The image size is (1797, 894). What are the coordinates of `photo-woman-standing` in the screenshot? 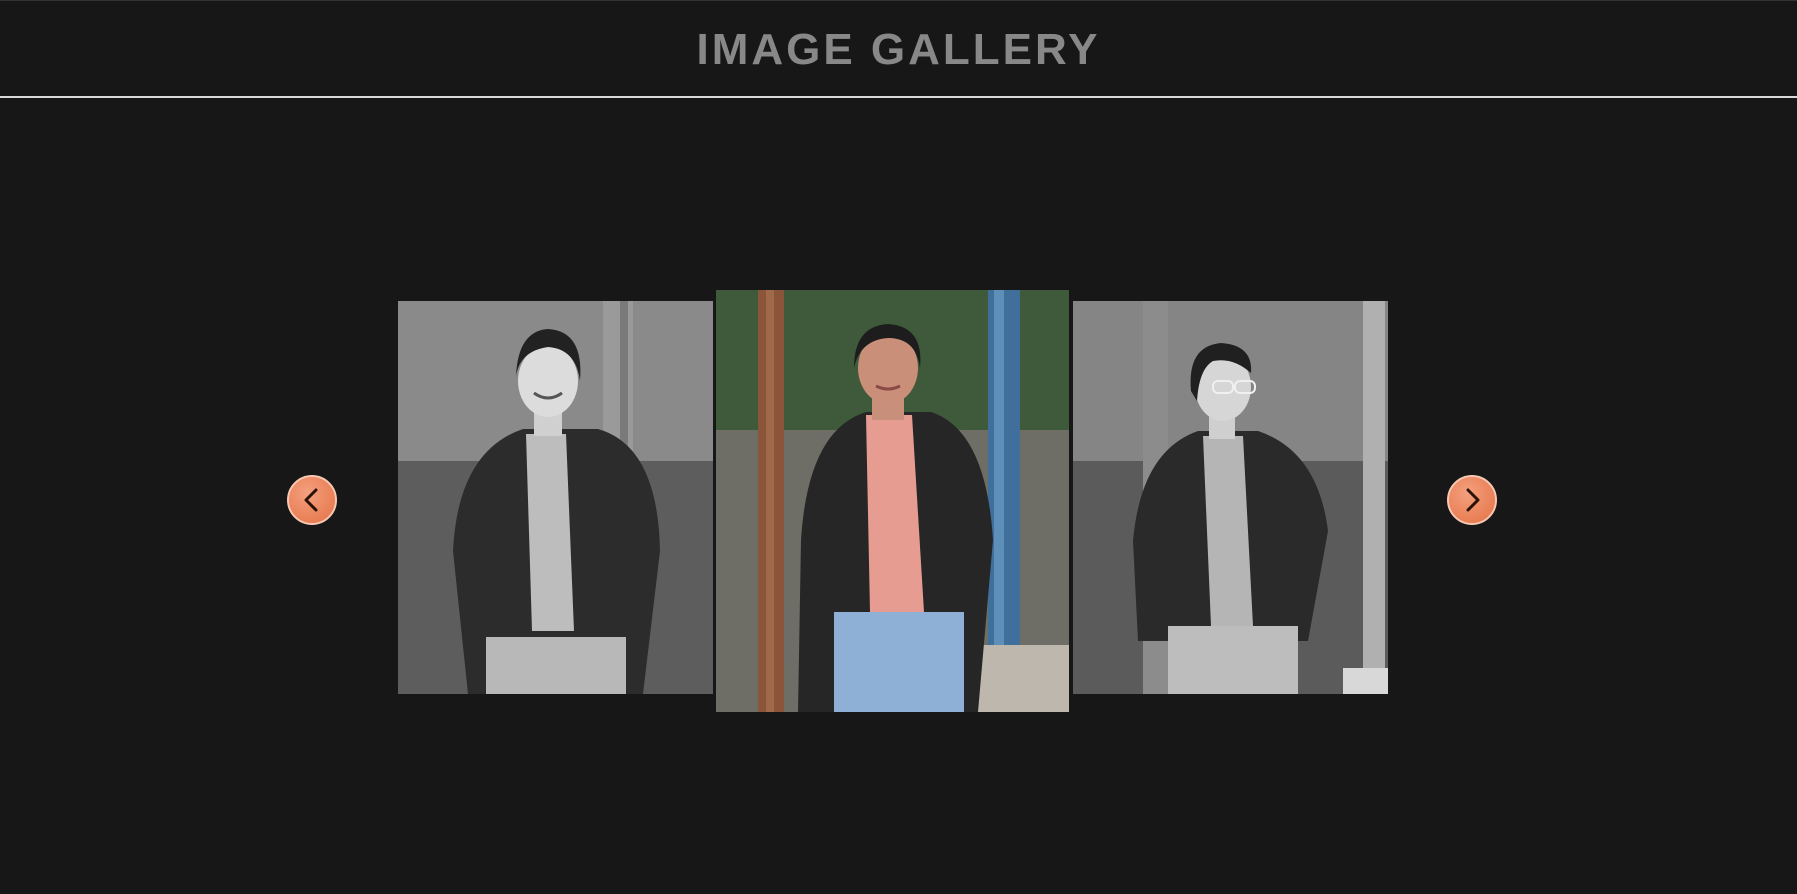 It's located at (892, 501).